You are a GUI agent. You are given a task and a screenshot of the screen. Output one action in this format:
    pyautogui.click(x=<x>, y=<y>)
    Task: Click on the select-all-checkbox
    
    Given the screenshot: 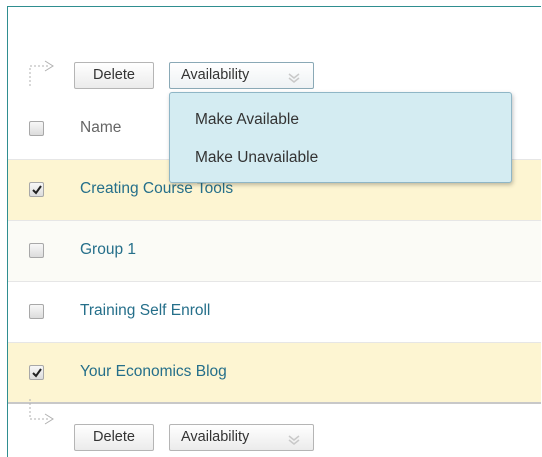 What is the action you would take?
    pyautogui.click(x=36, y=128)
    